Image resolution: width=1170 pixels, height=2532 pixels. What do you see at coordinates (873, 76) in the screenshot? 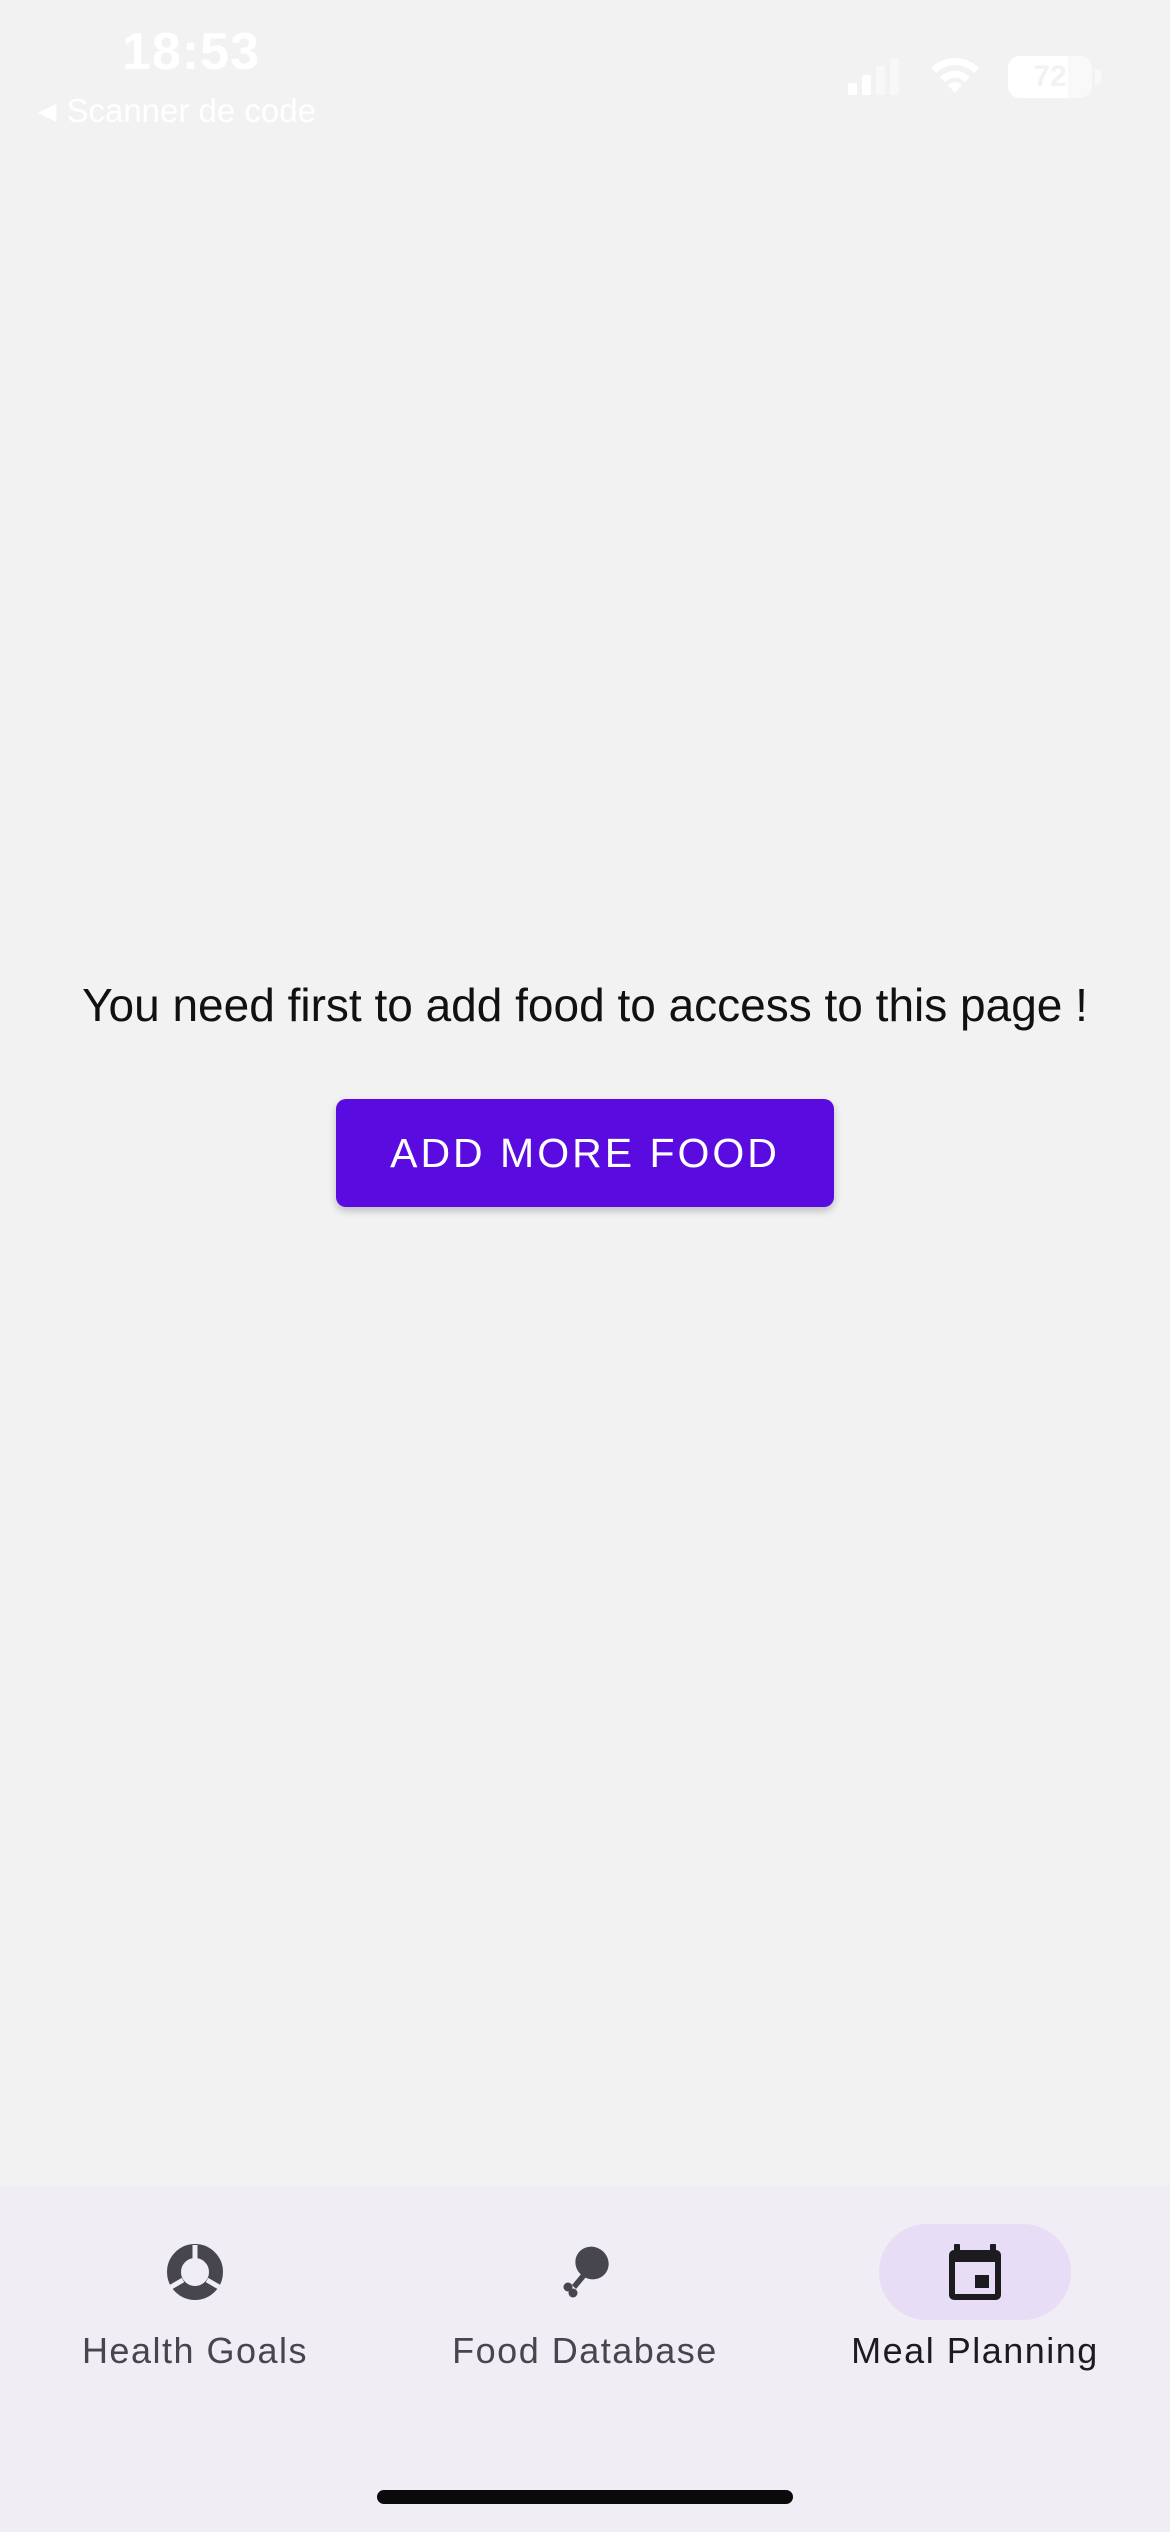
I see `cellular-signal-icon` at bounding box center [873, 76].